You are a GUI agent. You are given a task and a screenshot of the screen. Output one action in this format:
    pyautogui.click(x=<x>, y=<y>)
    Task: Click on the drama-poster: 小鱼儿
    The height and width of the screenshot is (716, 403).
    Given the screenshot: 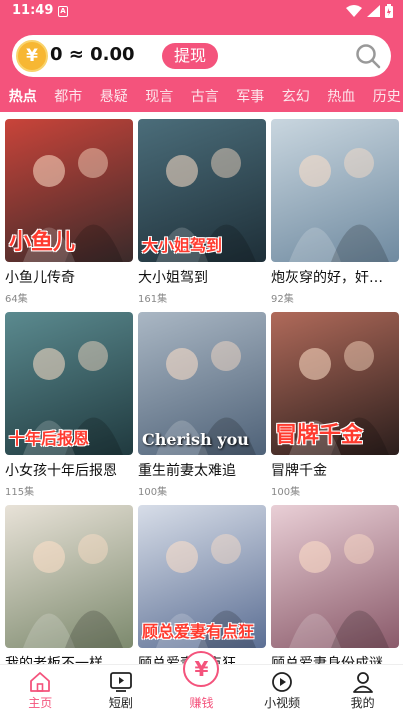 What is the action you would take?
    pyautogui.click(x=69, y=190)
    